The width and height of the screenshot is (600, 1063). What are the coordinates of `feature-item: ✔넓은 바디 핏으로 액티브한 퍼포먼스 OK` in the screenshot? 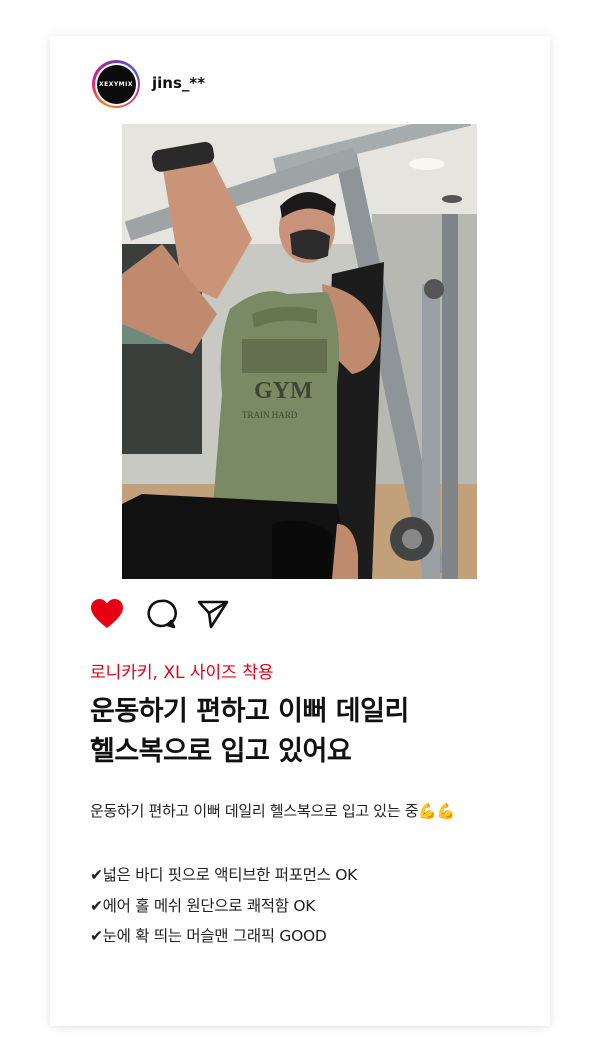 It's located at (223, 875).